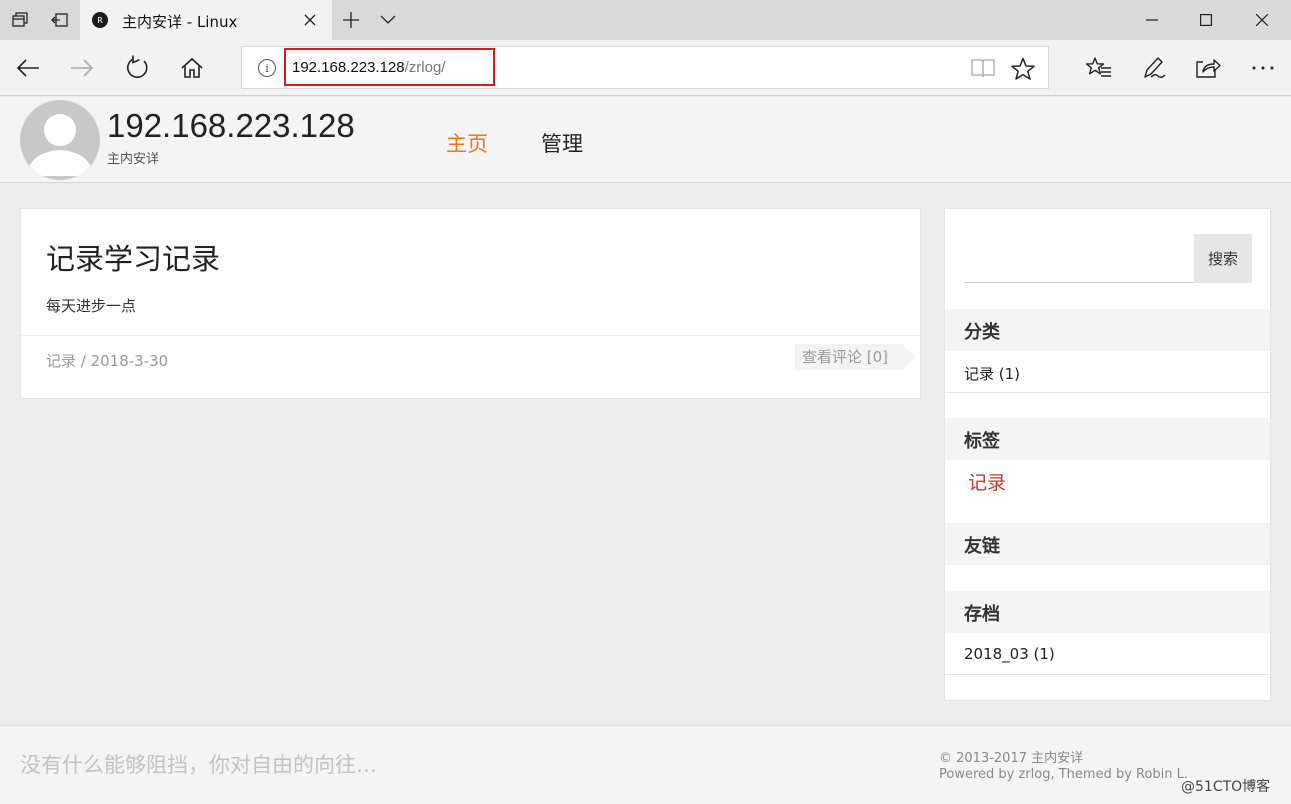 This screenshot has height=804, width=1291. Describe the element at coordinates (1107, 612) in the screenshot. I see `archive-header: 存档` at that location.